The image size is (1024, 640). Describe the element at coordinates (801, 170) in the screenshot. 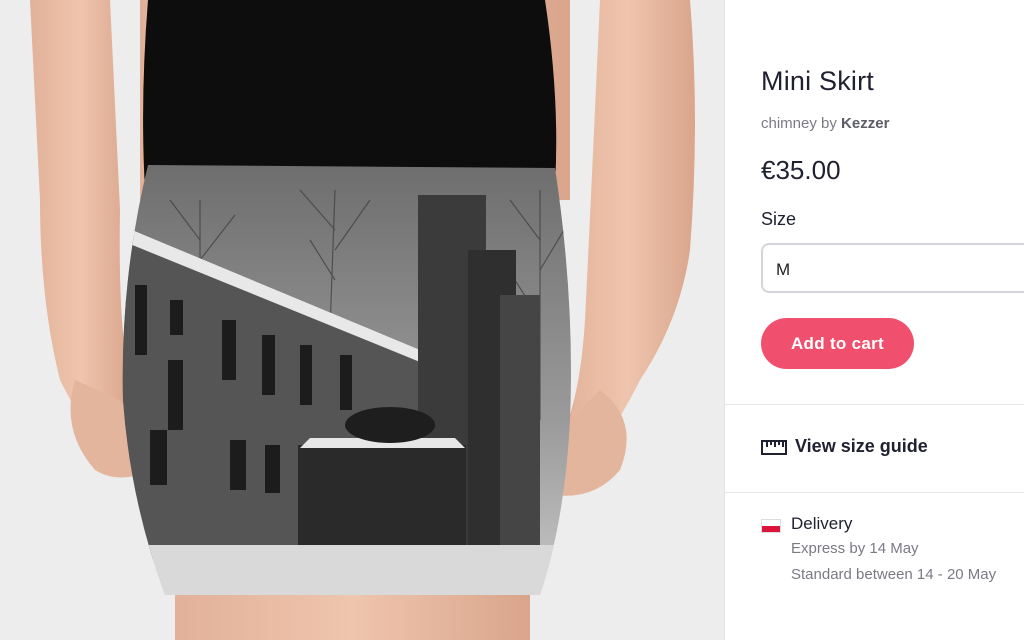

I see `product-price: €35.00` at that location.